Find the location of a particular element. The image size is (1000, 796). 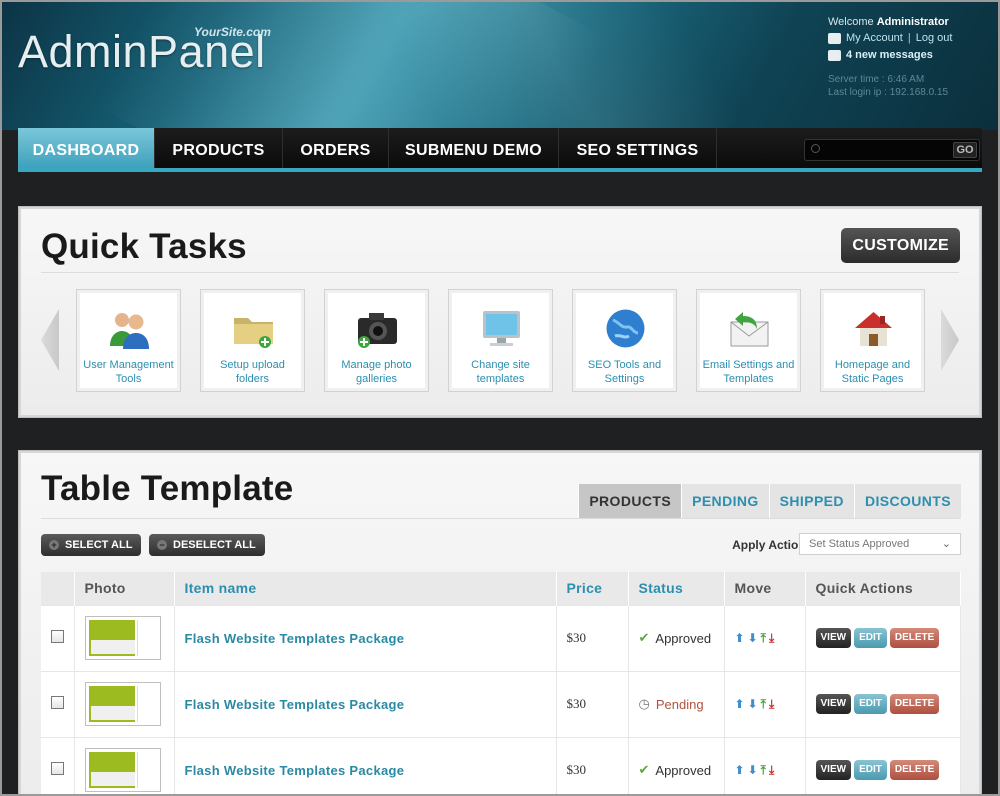

move-cell: ⬆ ⬇ ⤒ ⤓ is located at coordinates (765, 765).